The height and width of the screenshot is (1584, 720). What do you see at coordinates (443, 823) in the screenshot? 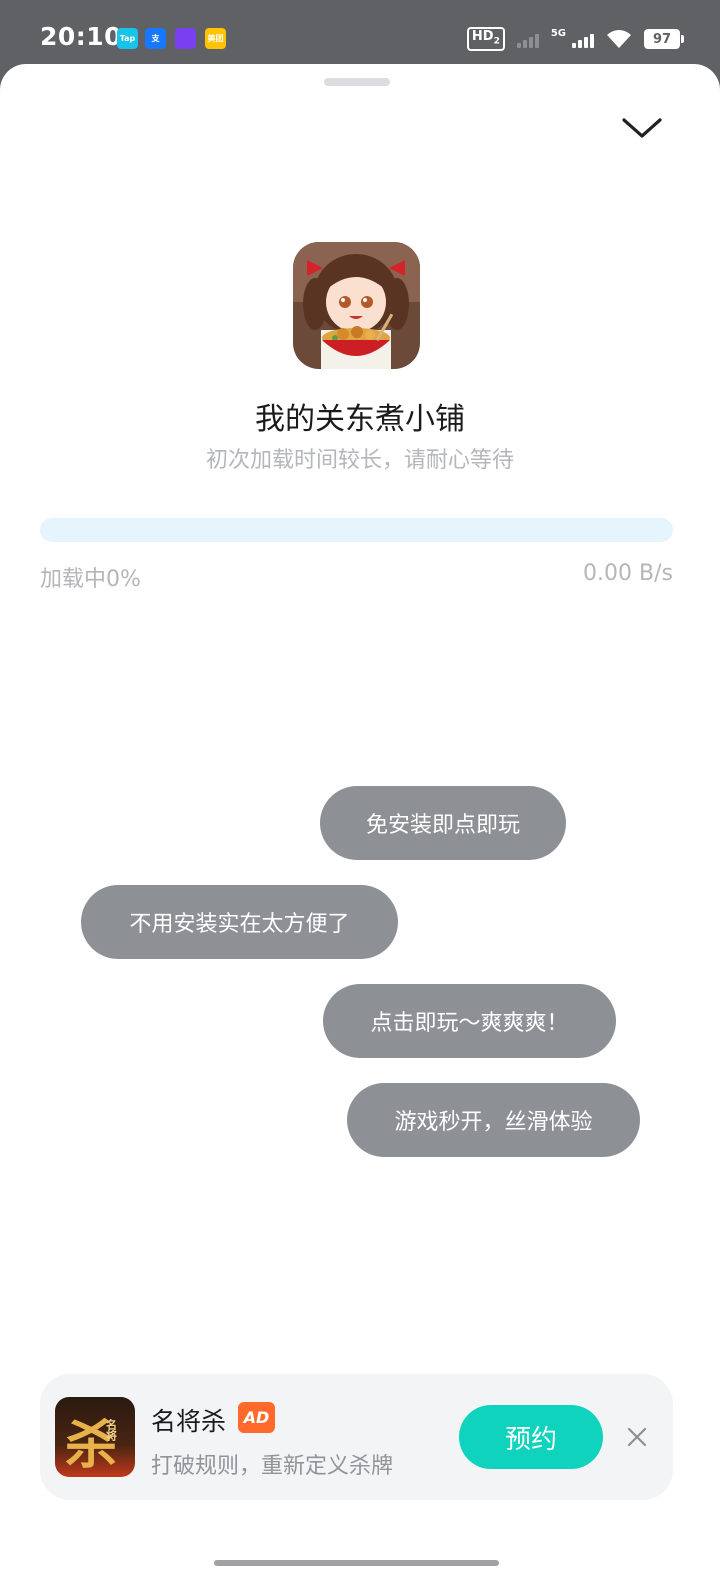
I see `comment-bubble: 免安装即点即玩` at bounding box center [443, 823].